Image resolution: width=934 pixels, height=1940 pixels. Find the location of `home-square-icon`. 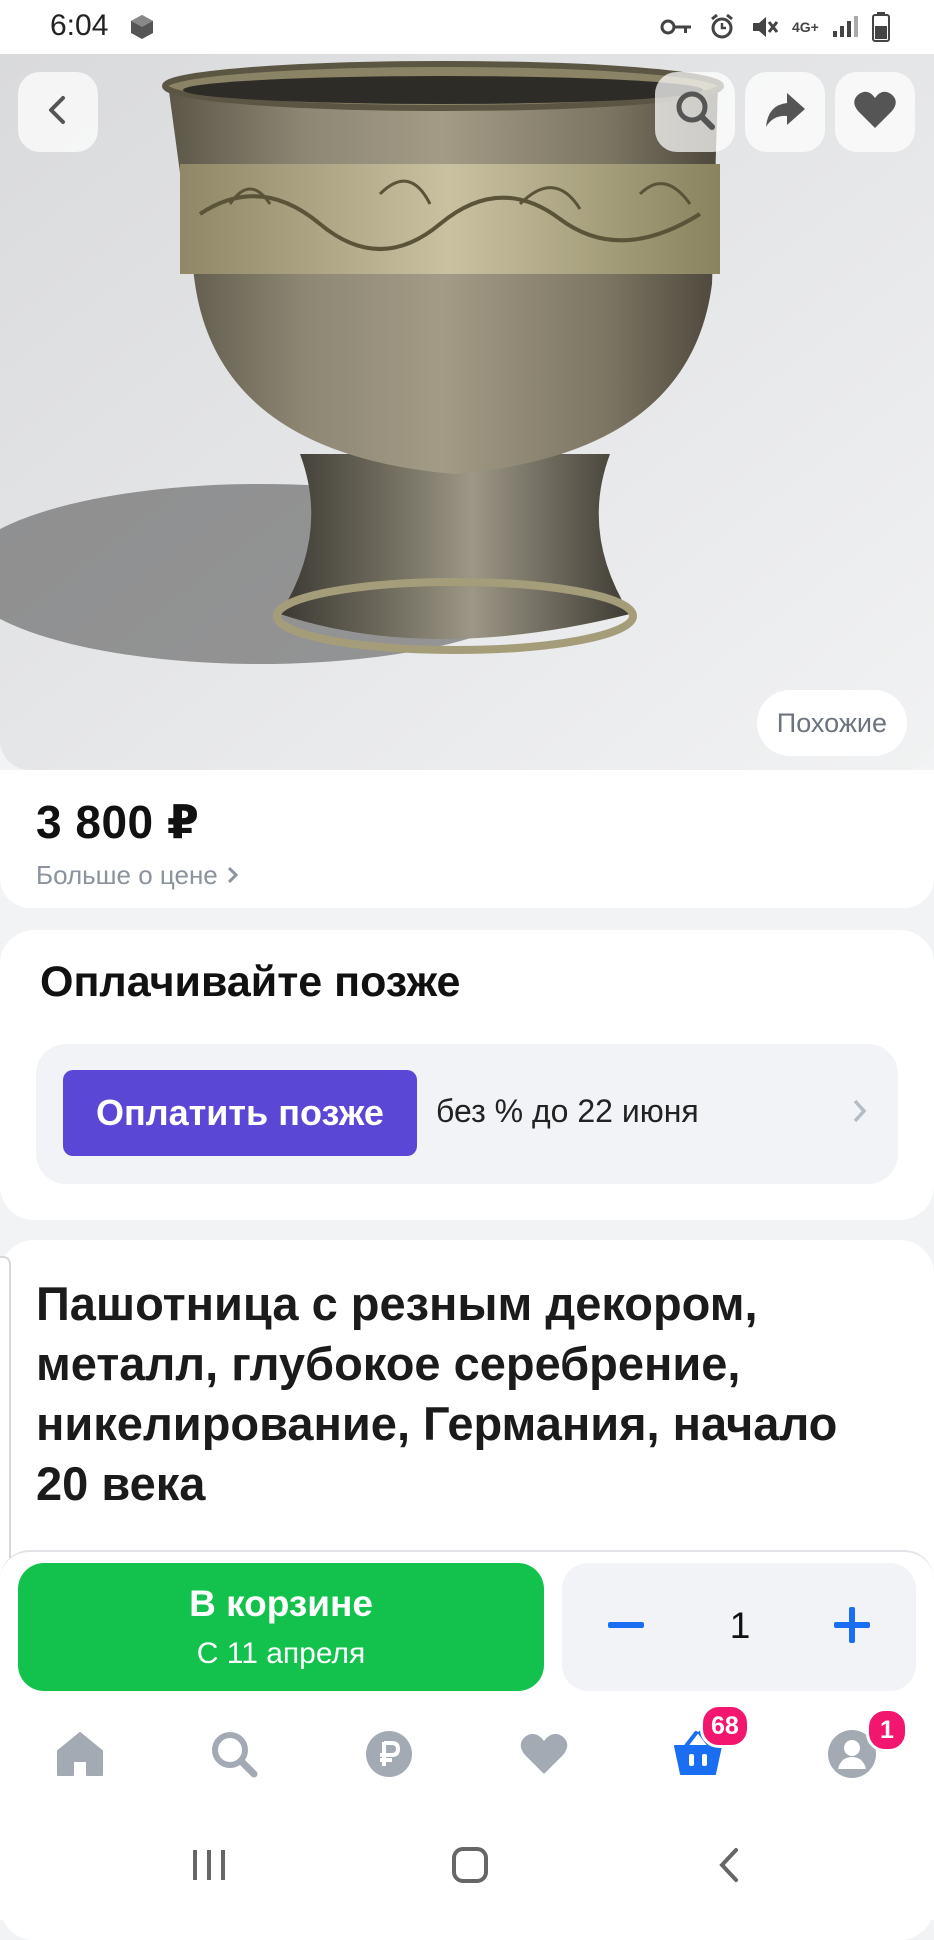

home-square-icon is located at coordinates (470, 1867).